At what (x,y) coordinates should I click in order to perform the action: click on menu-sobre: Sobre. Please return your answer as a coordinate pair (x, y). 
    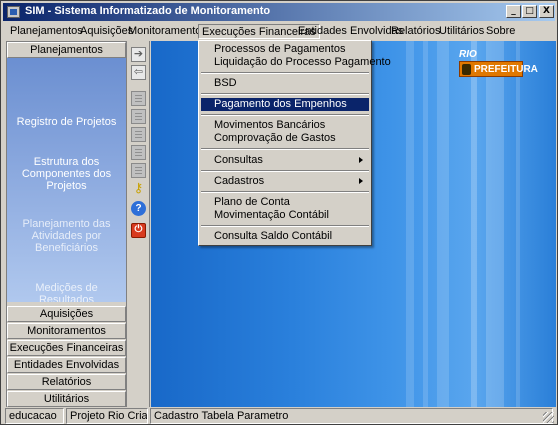
    Looking at the image, I should click on (500, 31).